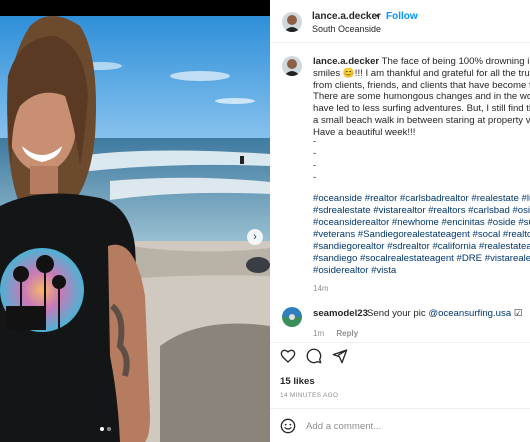  What do you see at coordinates (340, 356) in the screenshot?
I see `share-icon` at bounding box center [340, 356].